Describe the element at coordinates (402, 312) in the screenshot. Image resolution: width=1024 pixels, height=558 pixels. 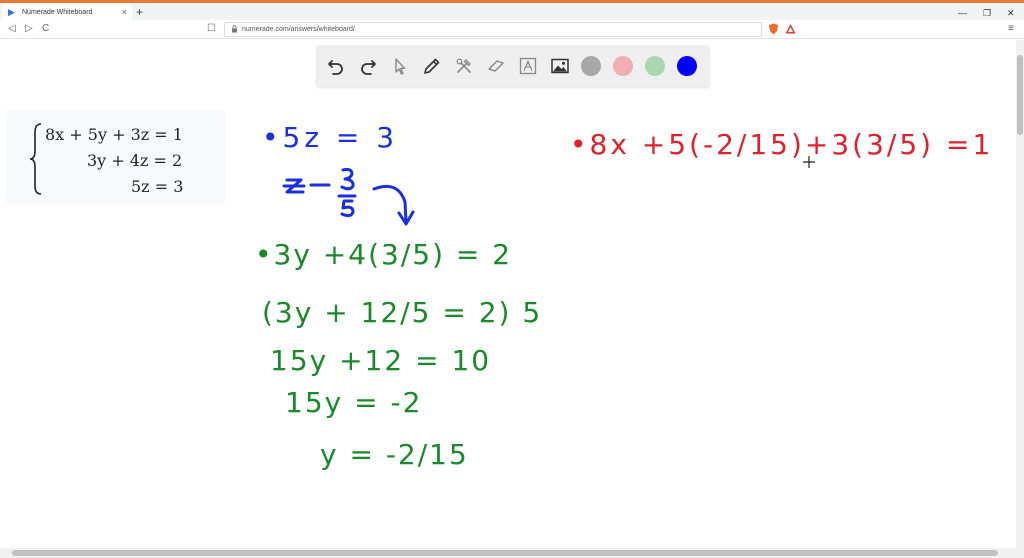
I see `green-line-2: (3y + 12/5 = 2) 5` at that location.